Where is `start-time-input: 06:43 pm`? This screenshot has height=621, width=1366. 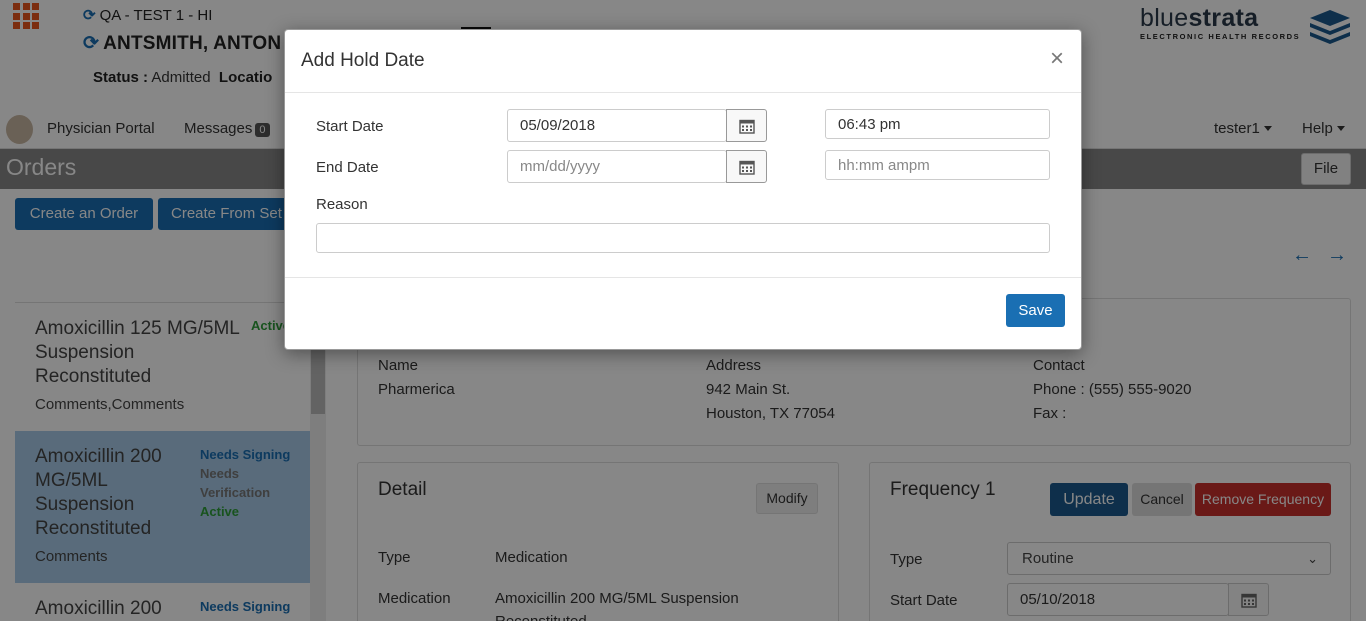
start-time-input: 06:43 pm is located at coordinates (937, 124).